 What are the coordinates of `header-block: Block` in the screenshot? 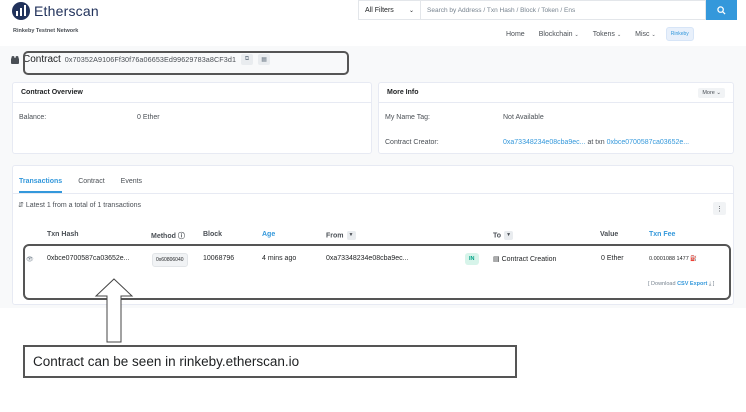 It's located at (213, 234).